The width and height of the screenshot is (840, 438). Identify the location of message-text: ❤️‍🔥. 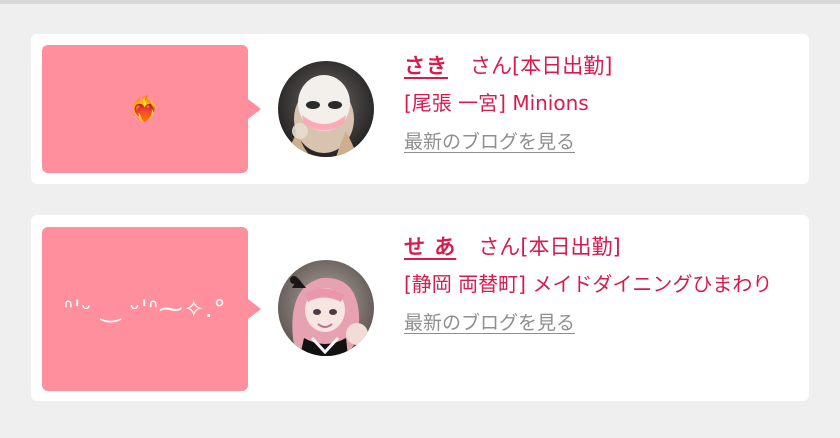
(145, 109).